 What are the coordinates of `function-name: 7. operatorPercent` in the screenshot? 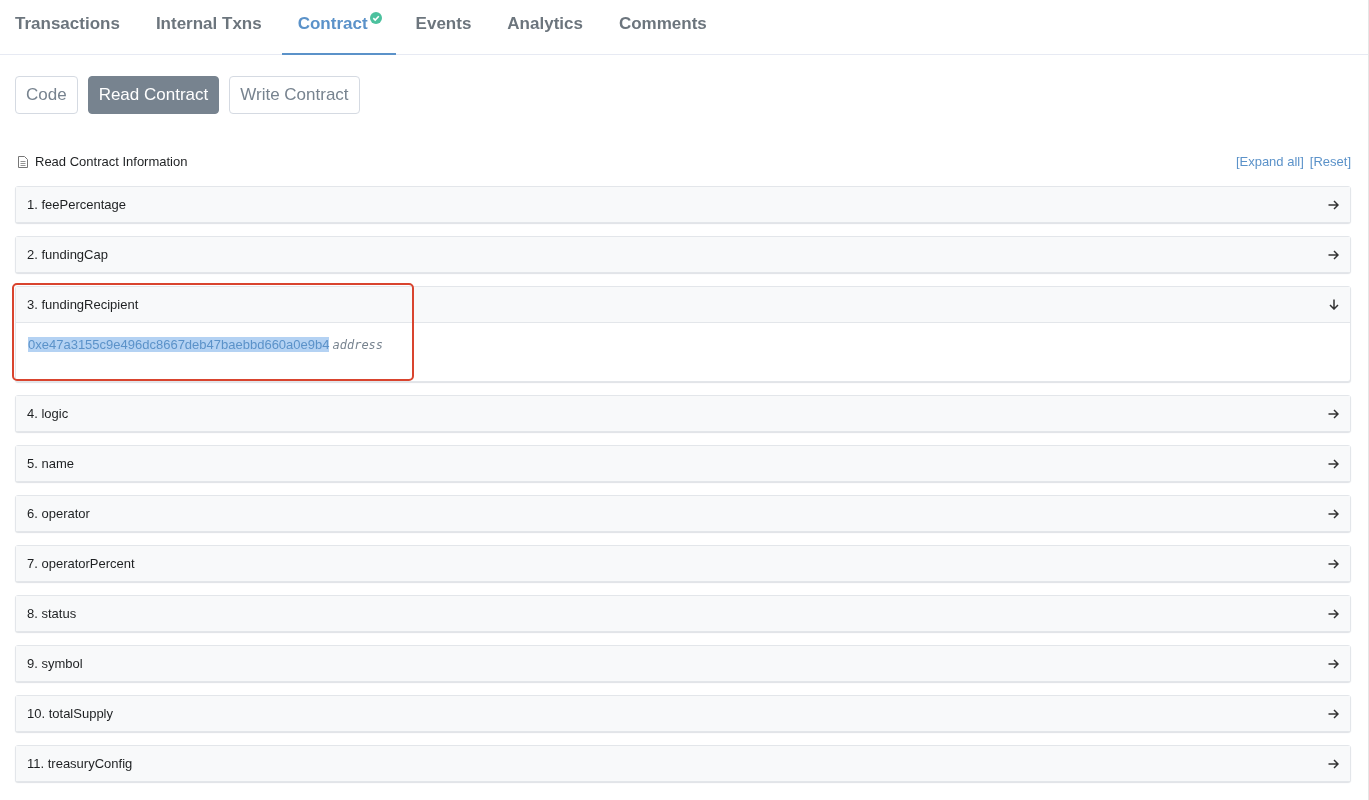 It's located at (81, 563).